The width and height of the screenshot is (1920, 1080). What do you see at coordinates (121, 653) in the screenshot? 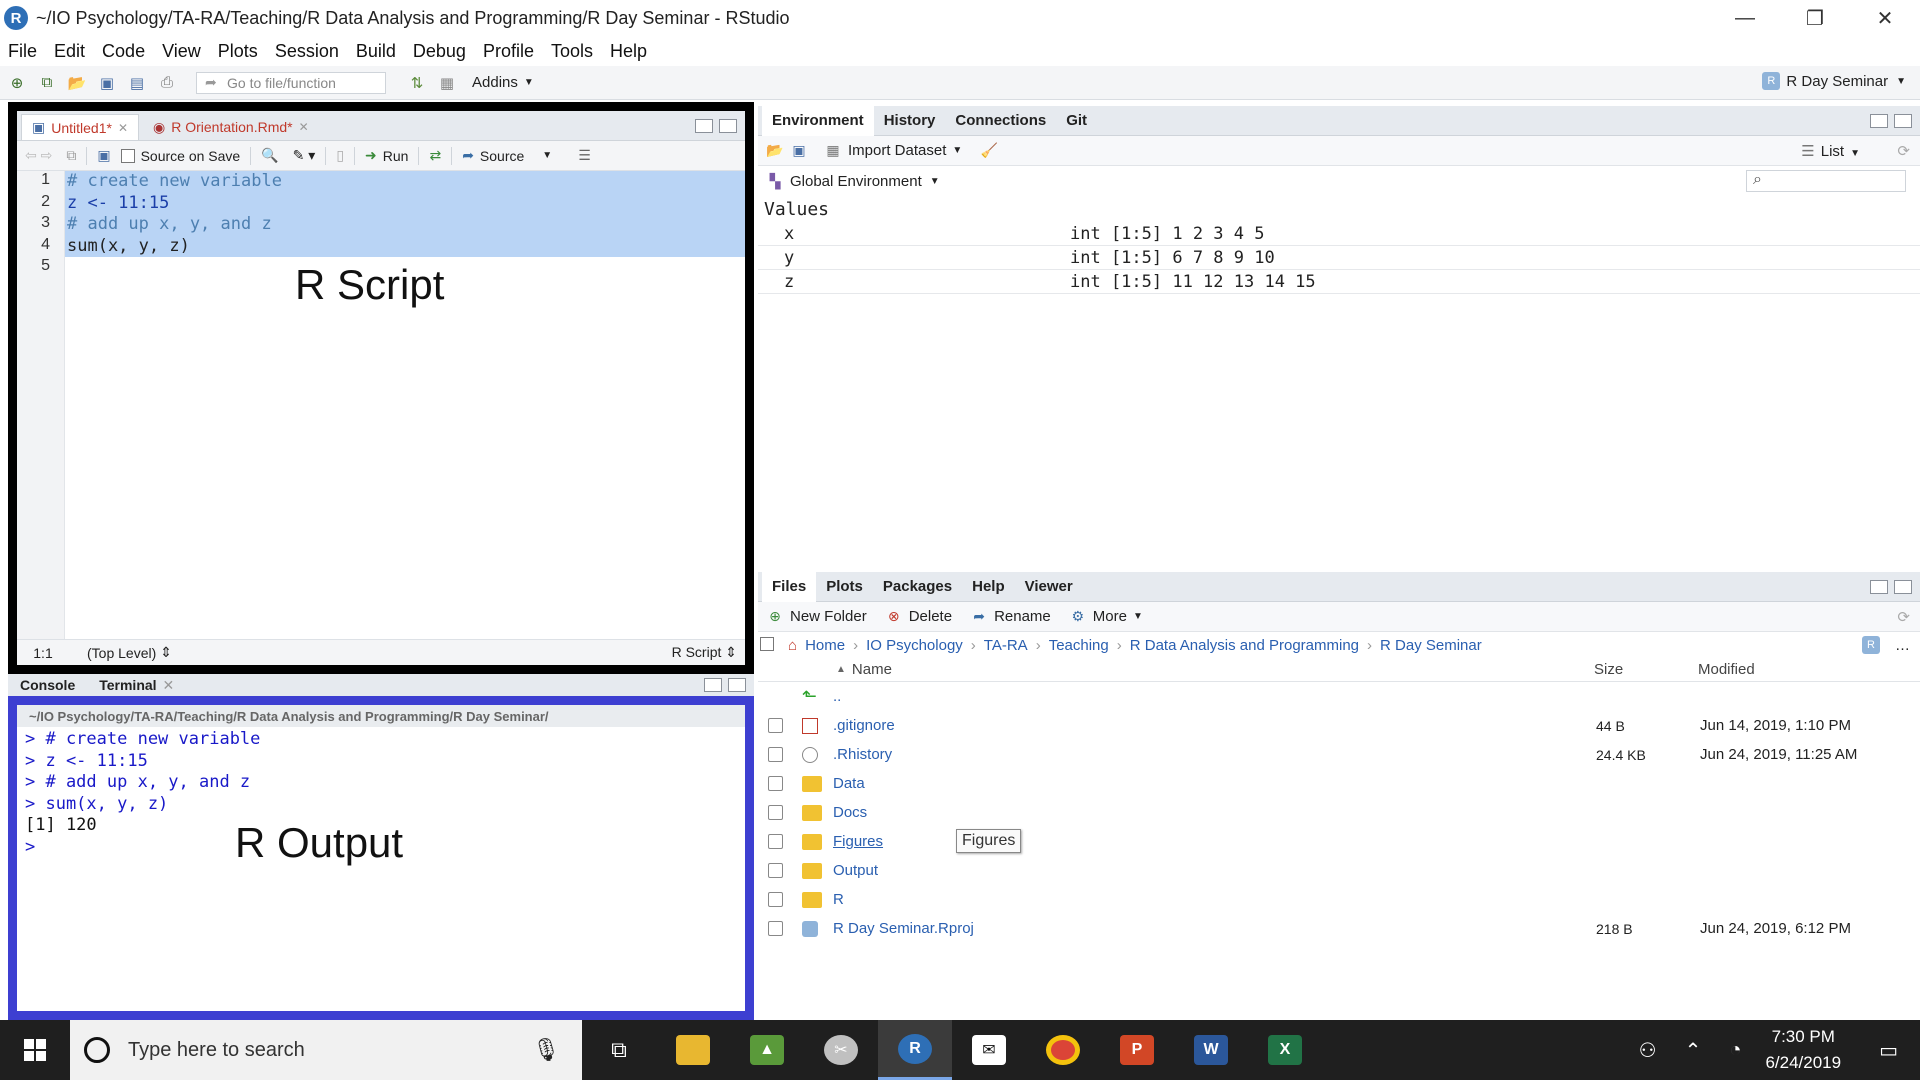
I see `scope-indicator: (Top Level)` at bounding box center [121, 653].